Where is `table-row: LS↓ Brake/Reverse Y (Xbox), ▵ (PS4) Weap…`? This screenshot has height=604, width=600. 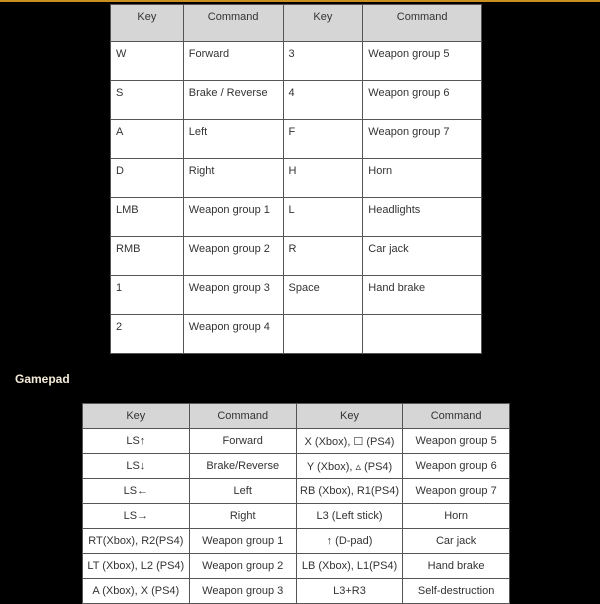
table-row: LS↓ Brake/Reverse Y (Xbox), ▵ (PS4) Weap… is located at coordinates (296, 466).